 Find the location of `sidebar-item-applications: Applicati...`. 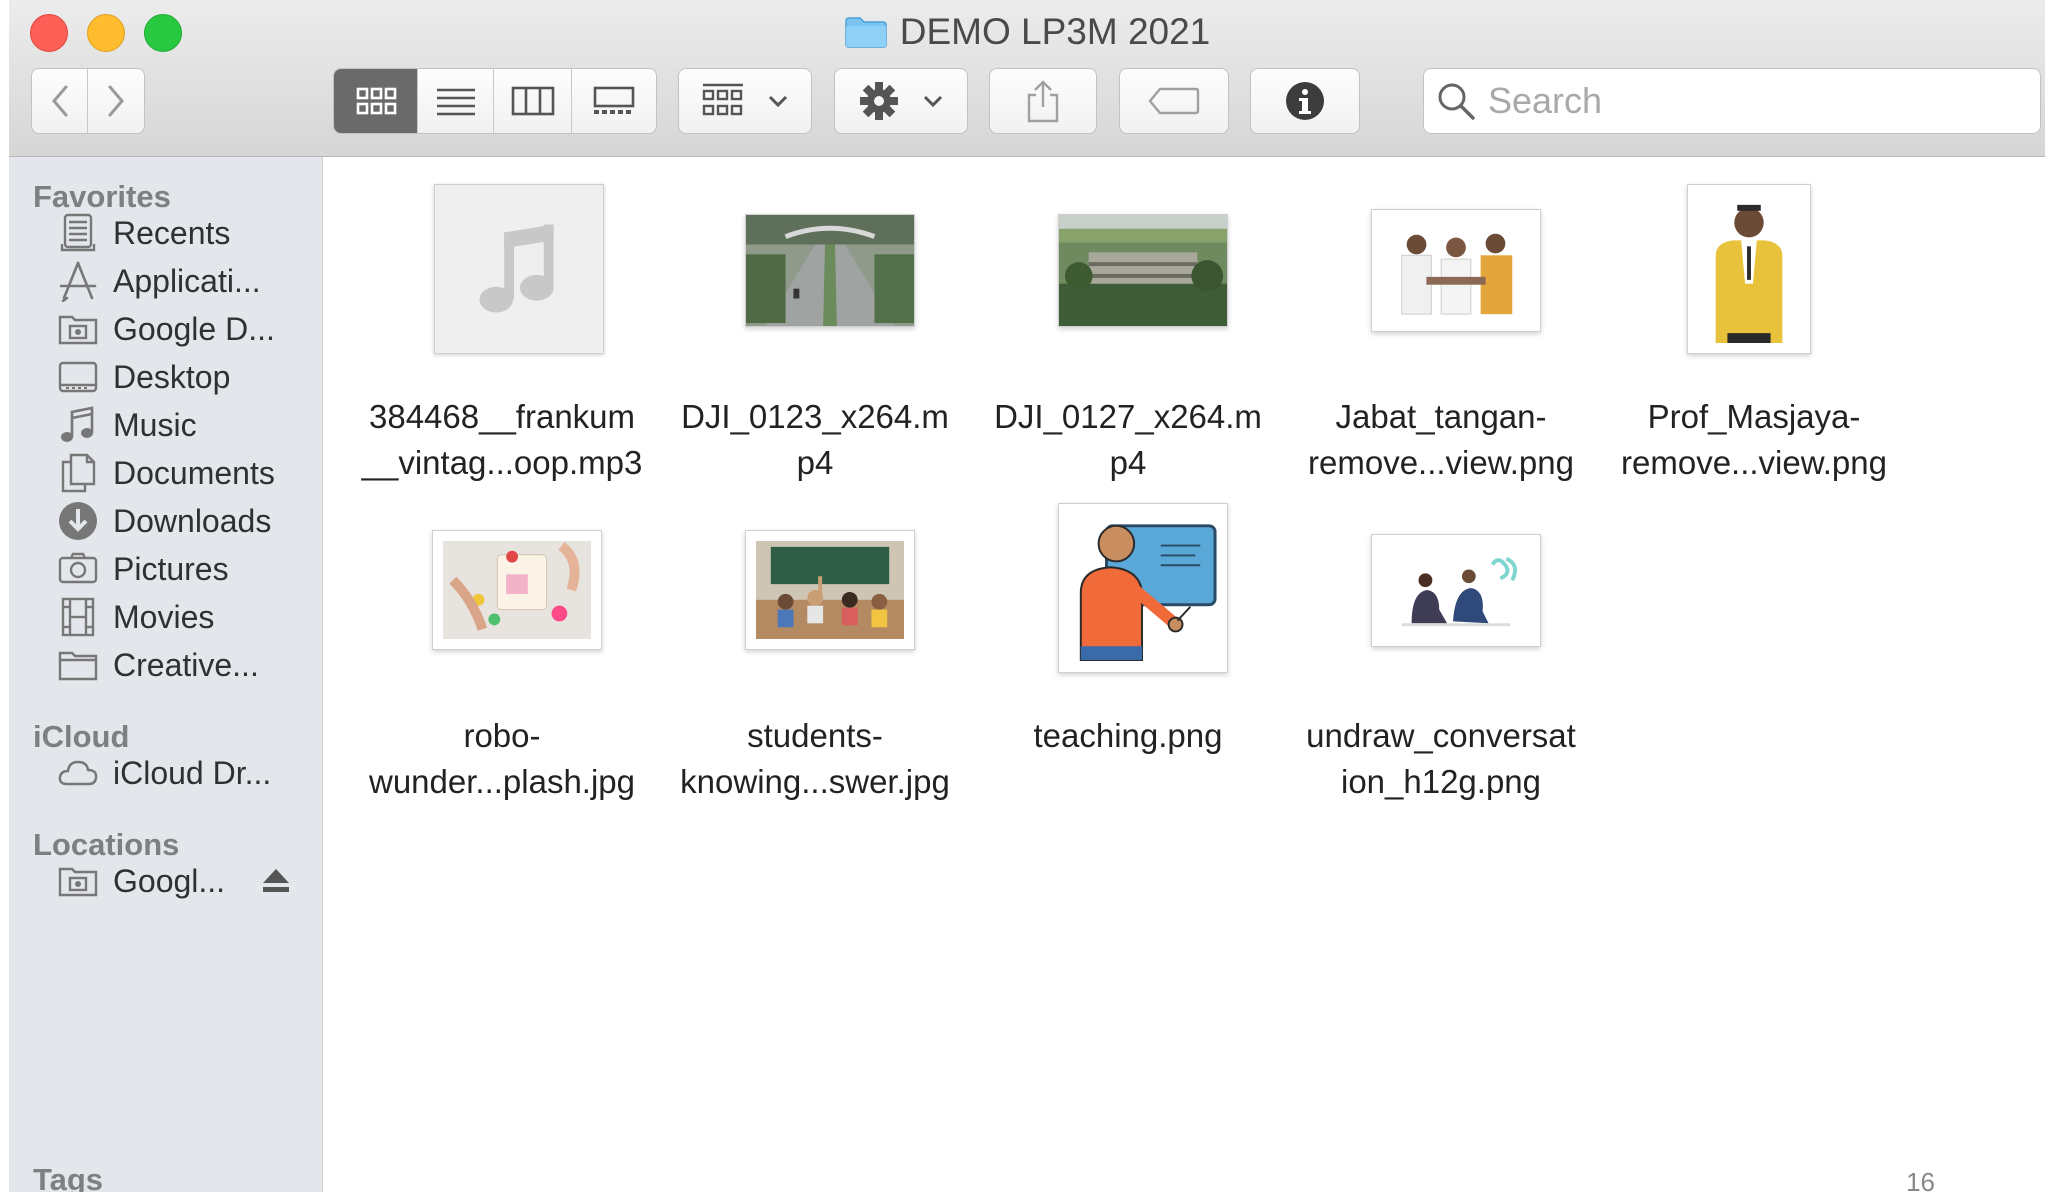

sidebar-item-applications: Applicati... is located at coordinates (188, 281).